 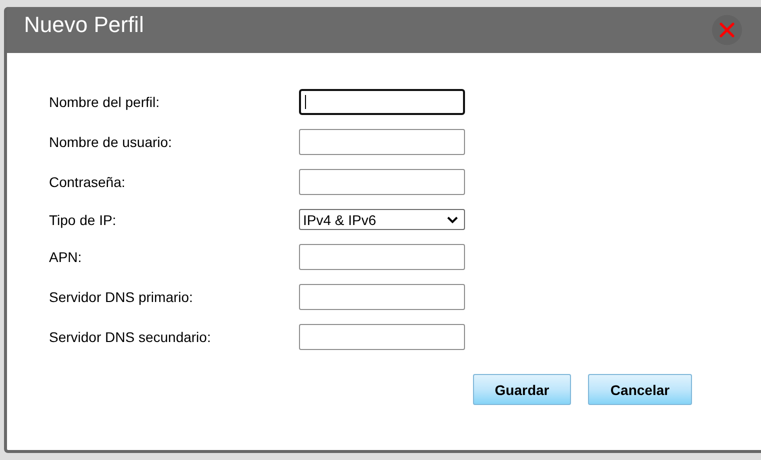 I want to click on field-label: Tipo de IP:, so click(x=83, y=220).